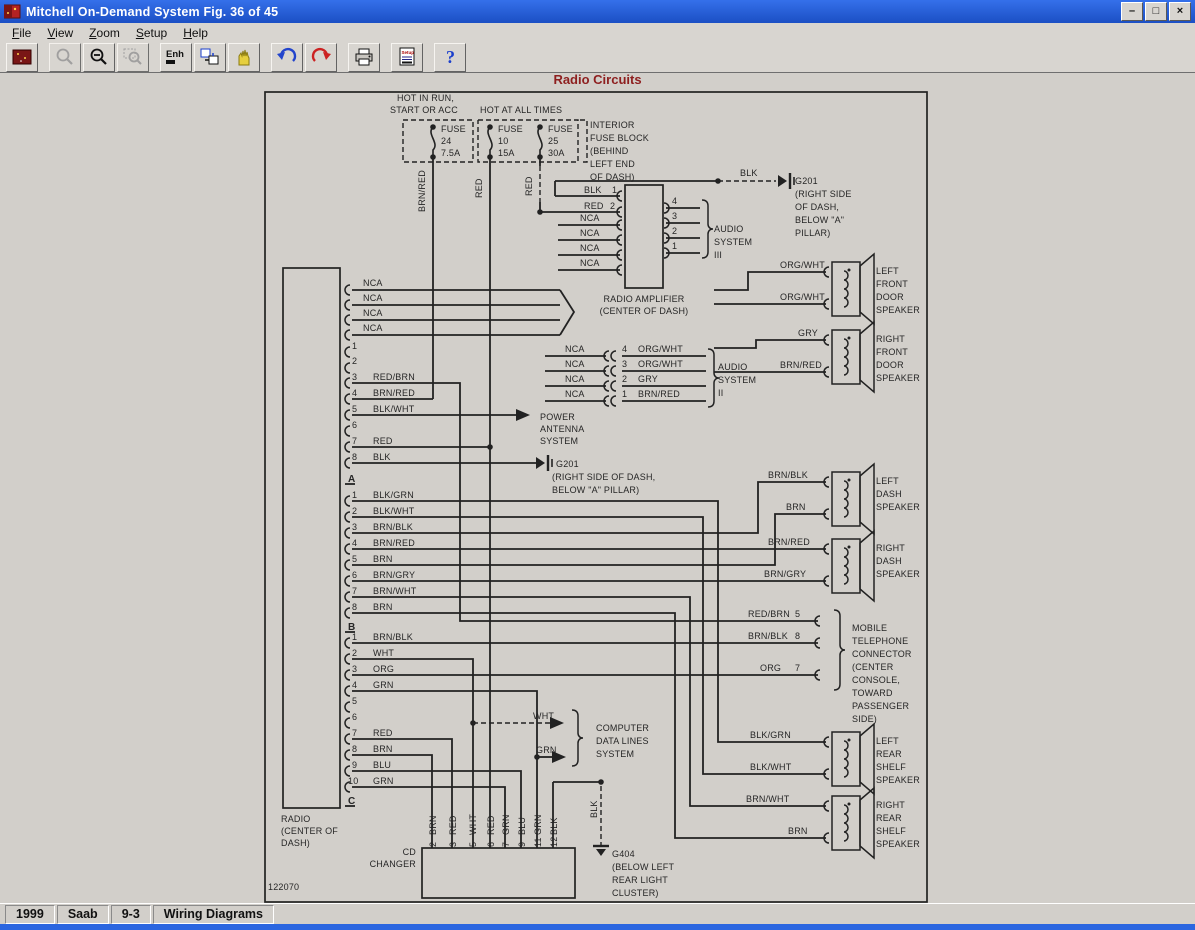 The image size is (1195, 930). Describe the element at coordinates (425, 98) in the screenshot. I see `diagram-label: HOT IN RUN,` at that location.